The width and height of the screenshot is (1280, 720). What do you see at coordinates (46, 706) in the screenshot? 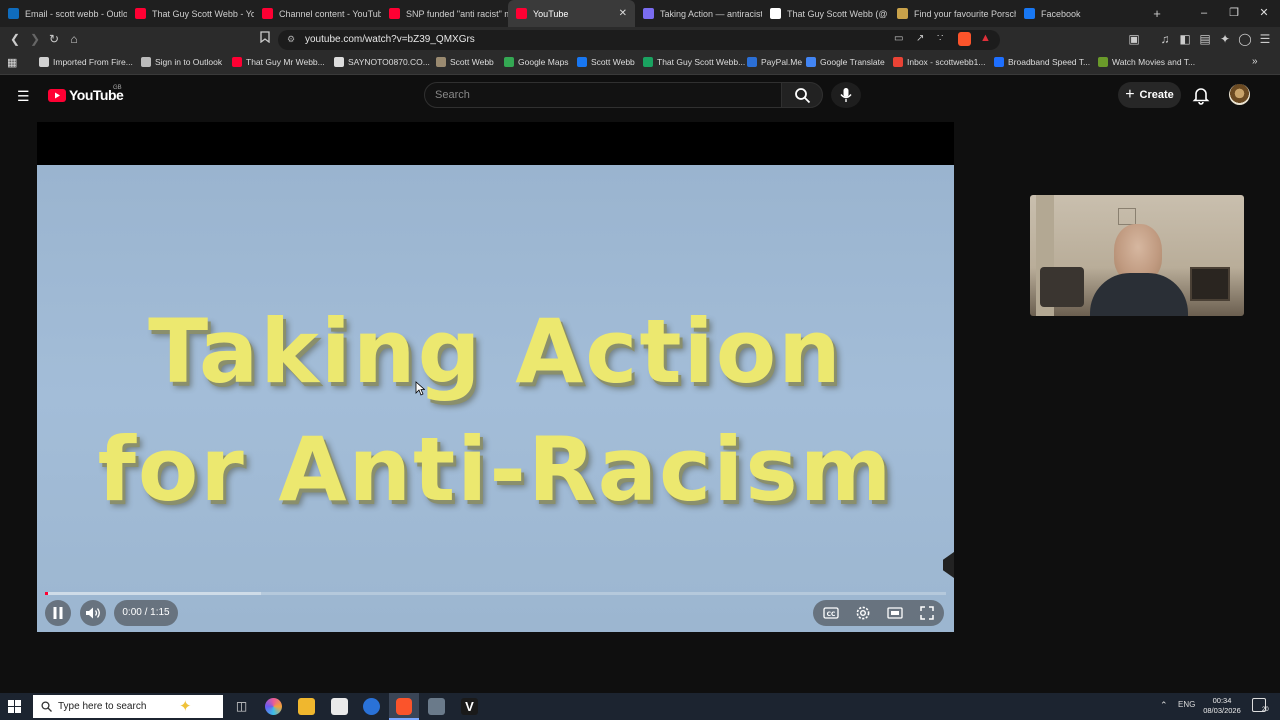
I see `search-icon` at bounding box center [46, 706].